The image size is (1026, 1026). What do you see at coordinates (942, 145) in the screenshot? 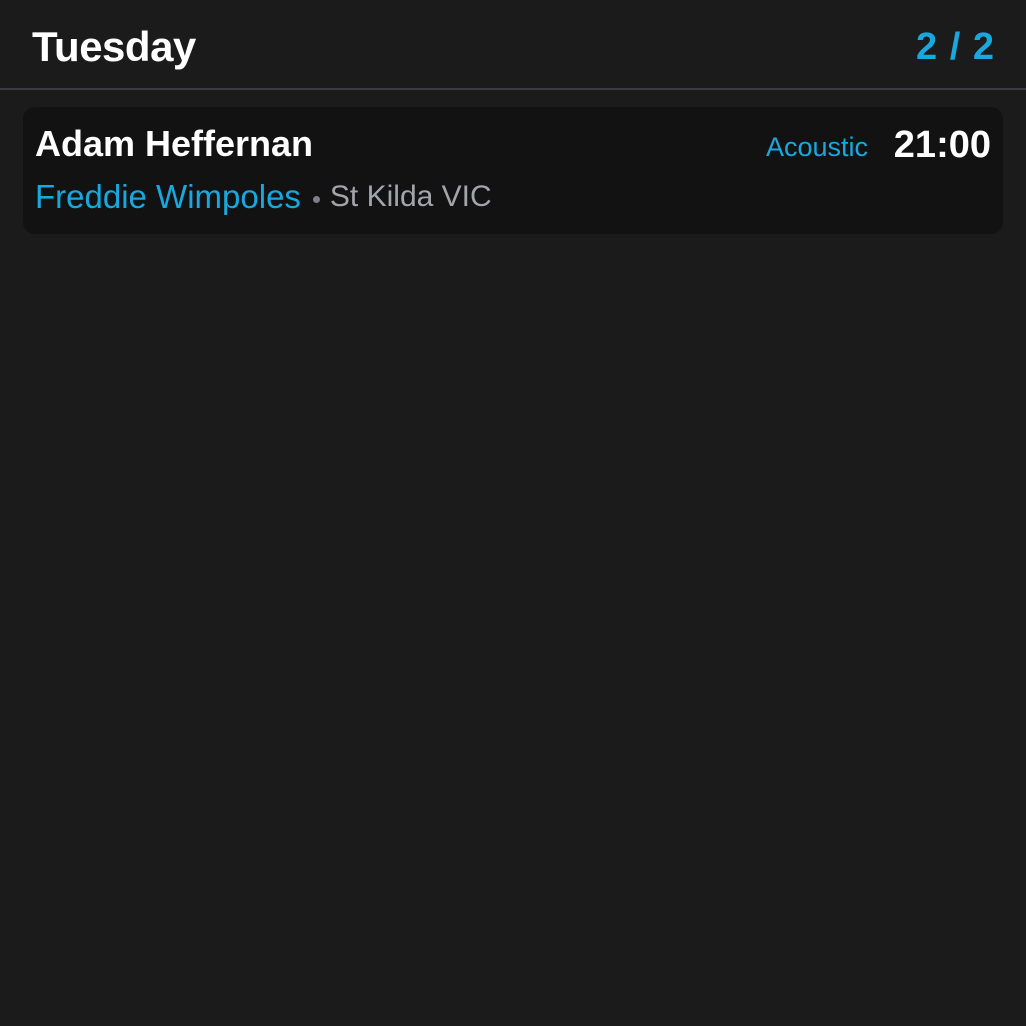
I see `gig-time: 21:00` at bounding box center [942, 145].